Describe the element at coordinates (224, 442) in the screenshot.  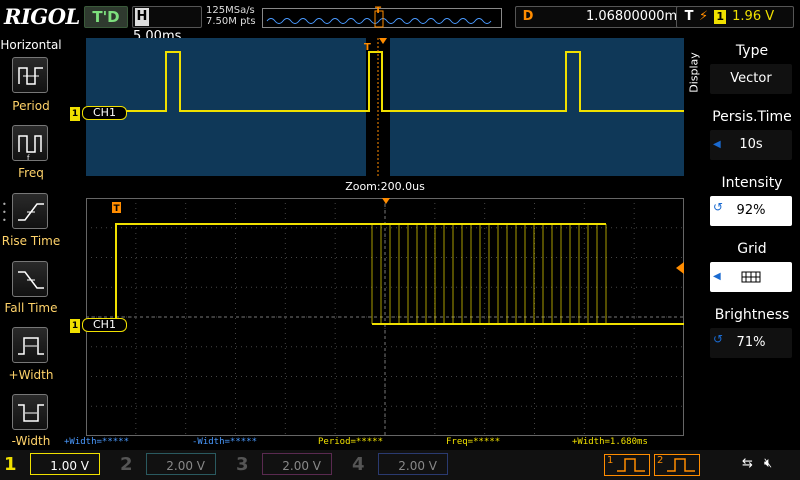
I see `measurement-negative-width: -Width=*****` at that location.